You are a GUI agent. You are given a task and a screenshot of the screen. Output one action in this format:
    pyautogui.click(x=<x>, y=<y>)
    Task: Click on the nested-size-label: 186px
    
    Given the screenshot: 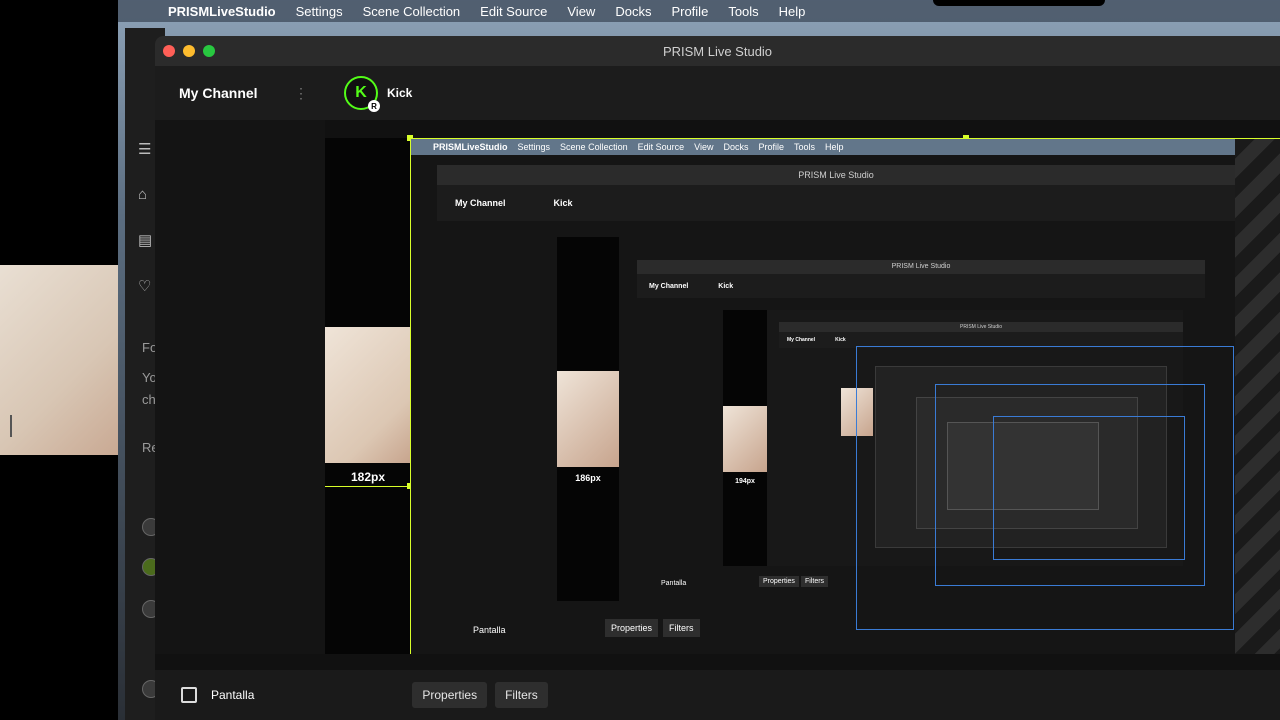 What is the action you would take?
    pyautogui.click(x=588, y=478)
    